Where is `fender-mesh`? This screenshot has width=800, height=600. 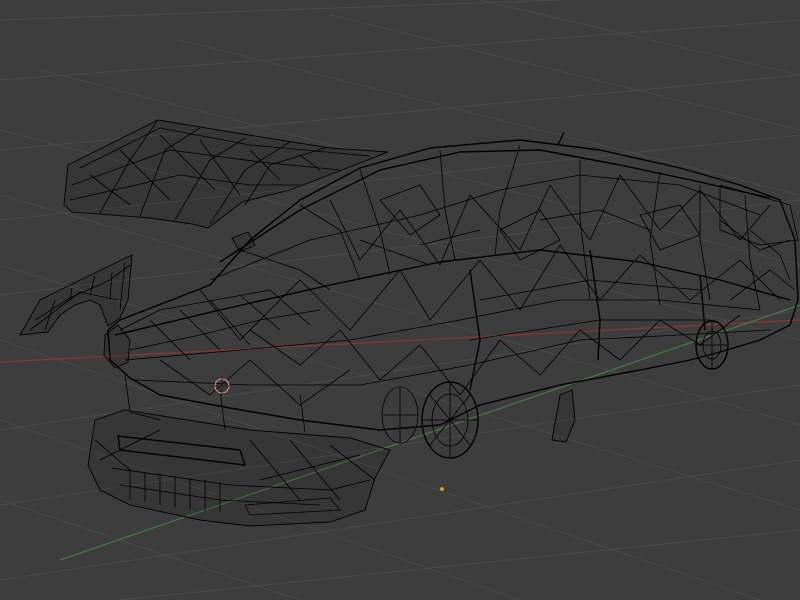 fender-mesh is located at coordinates (76, 295).